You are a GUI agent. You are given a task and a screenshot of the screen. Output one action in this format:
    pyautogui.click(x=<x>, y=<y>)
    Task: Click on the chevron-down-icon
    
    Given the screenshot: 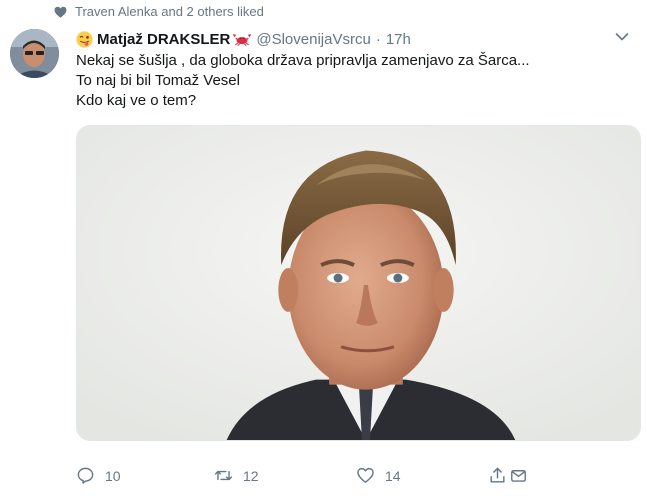 What is the action you would take?
    pyautogui.click(x=622, y=37)
    